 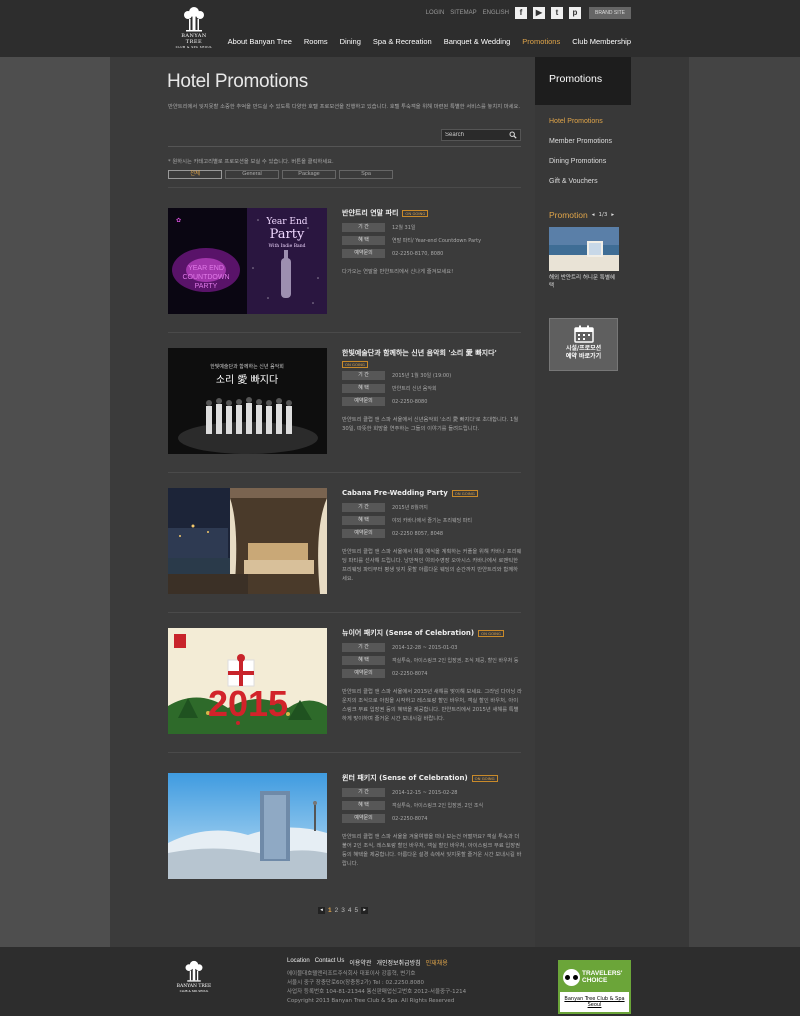 What do you see at coordinates (477, 41) in the screenshot?
I see `nav-banquet: Banquet & Wedding` at bounding box center [477, 41].